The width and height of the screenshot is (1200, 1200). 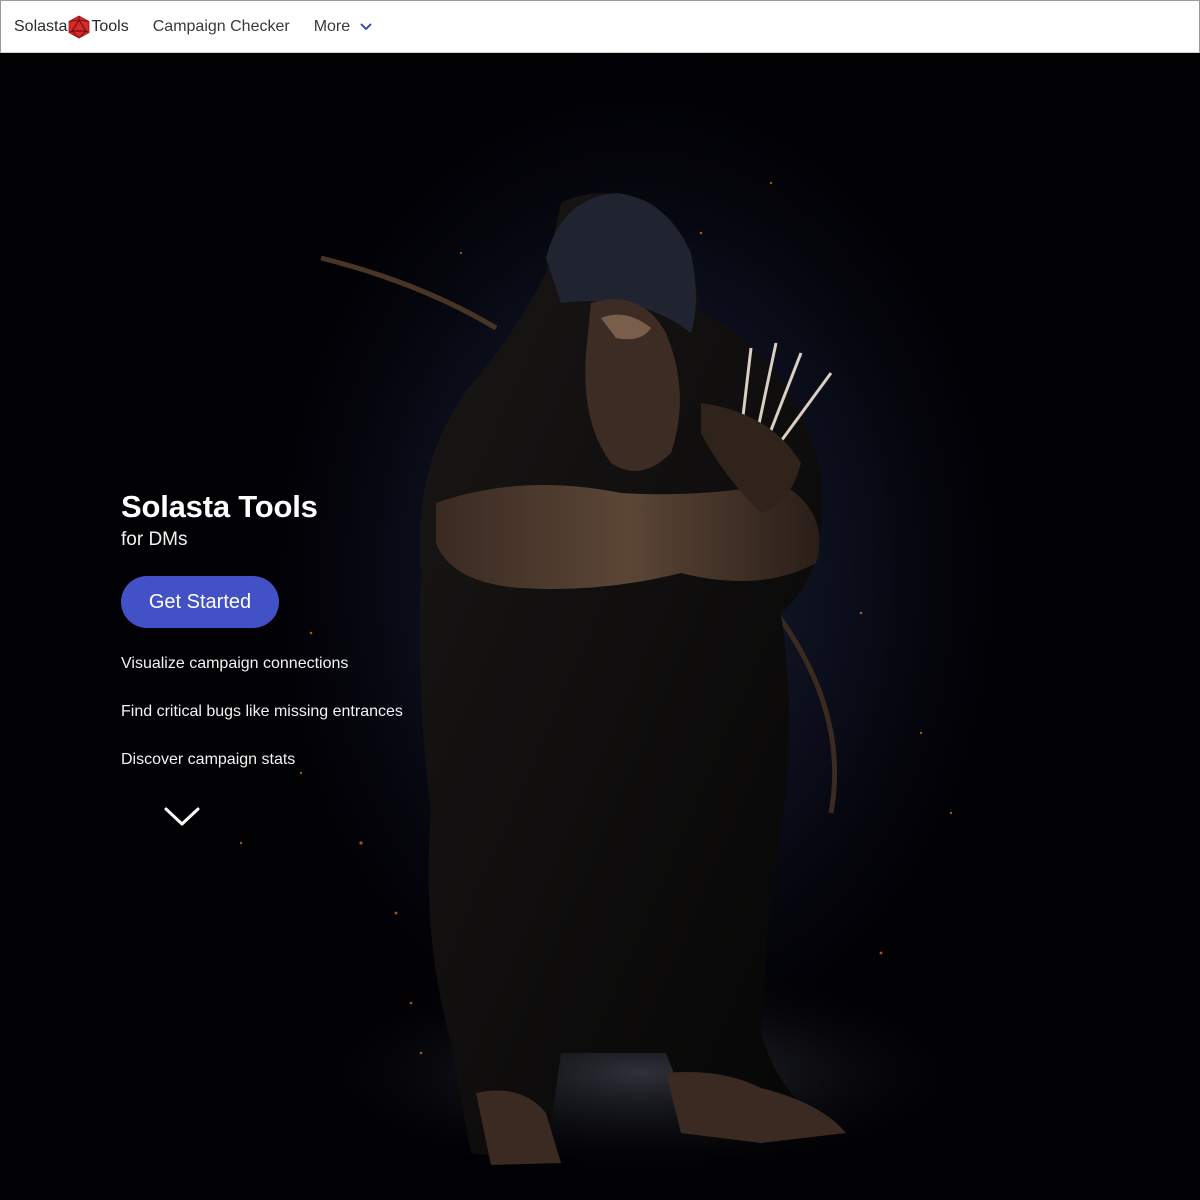 What do you see at coordinates (41, 26) in the screenshot?
I see `brand-name-left: Solasta` at bounding box center [41, 26].